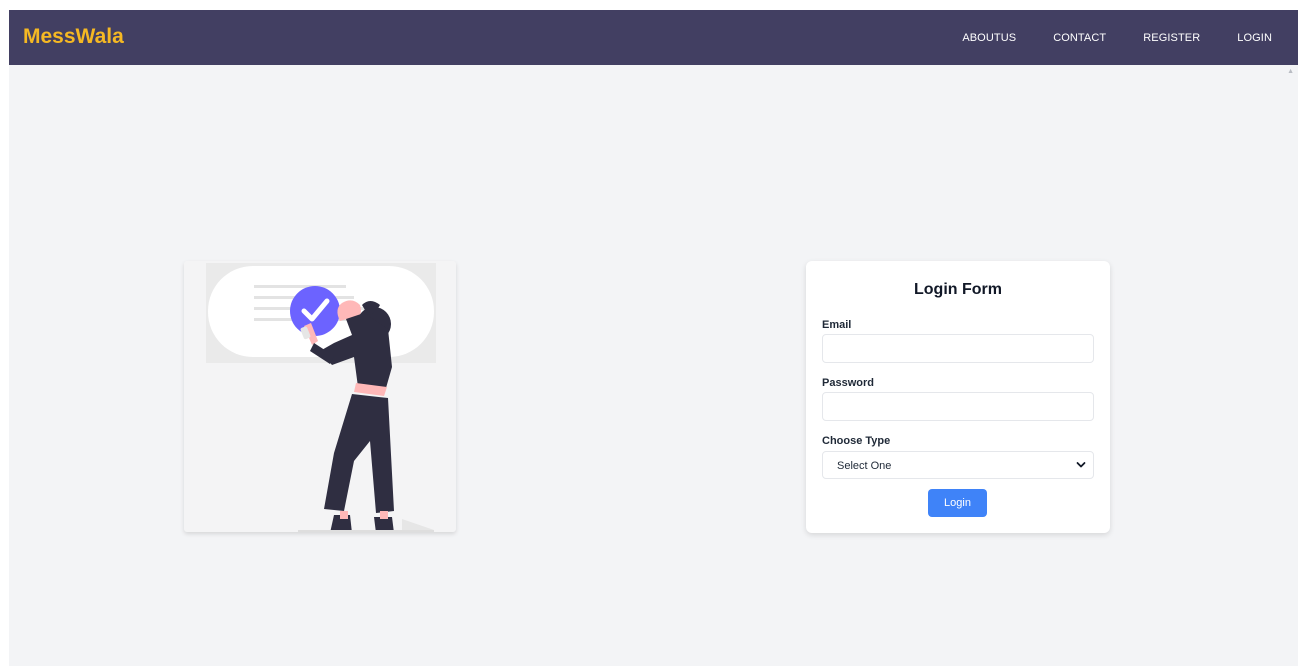 The image size is (1299, 667). Describe the element at coordinates (856, 441) in the screenshot. I see `choose-type-label: Choose Type` at that location.